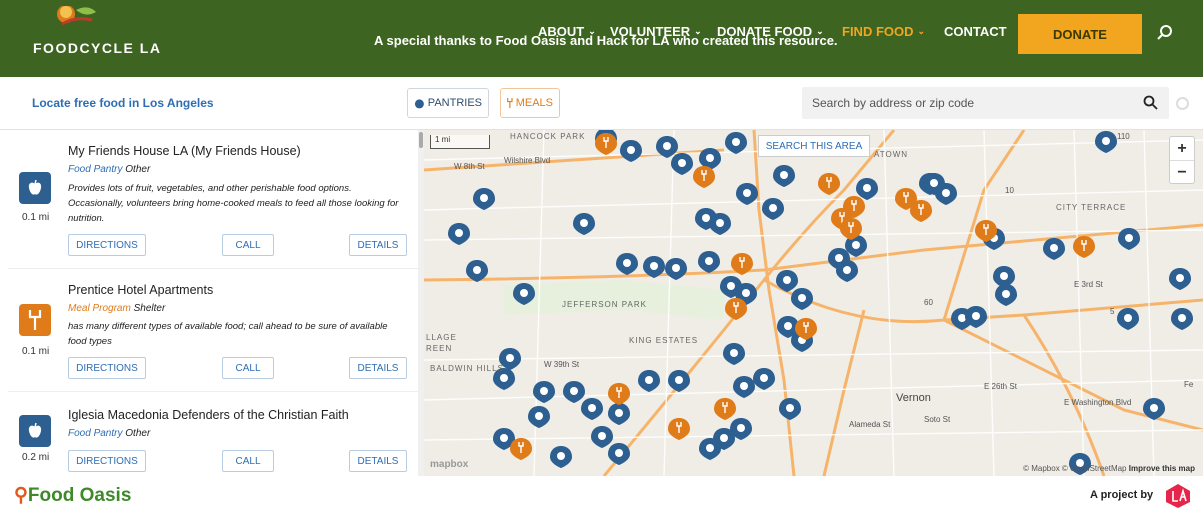  Describe the element at coordinates (770, 31) in the screenshot. I see `nav-donate-food: DONATE FOOD ⌄` at that location.